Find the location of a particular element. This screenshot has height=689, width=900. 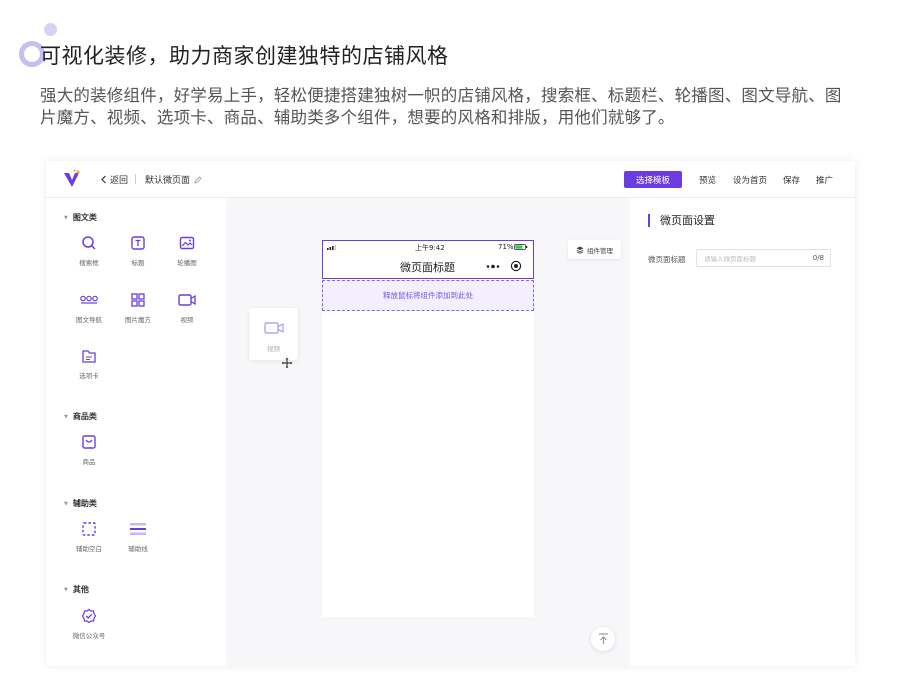

component-image-cube: 图片魔方 is located at coordinates (138, 308).